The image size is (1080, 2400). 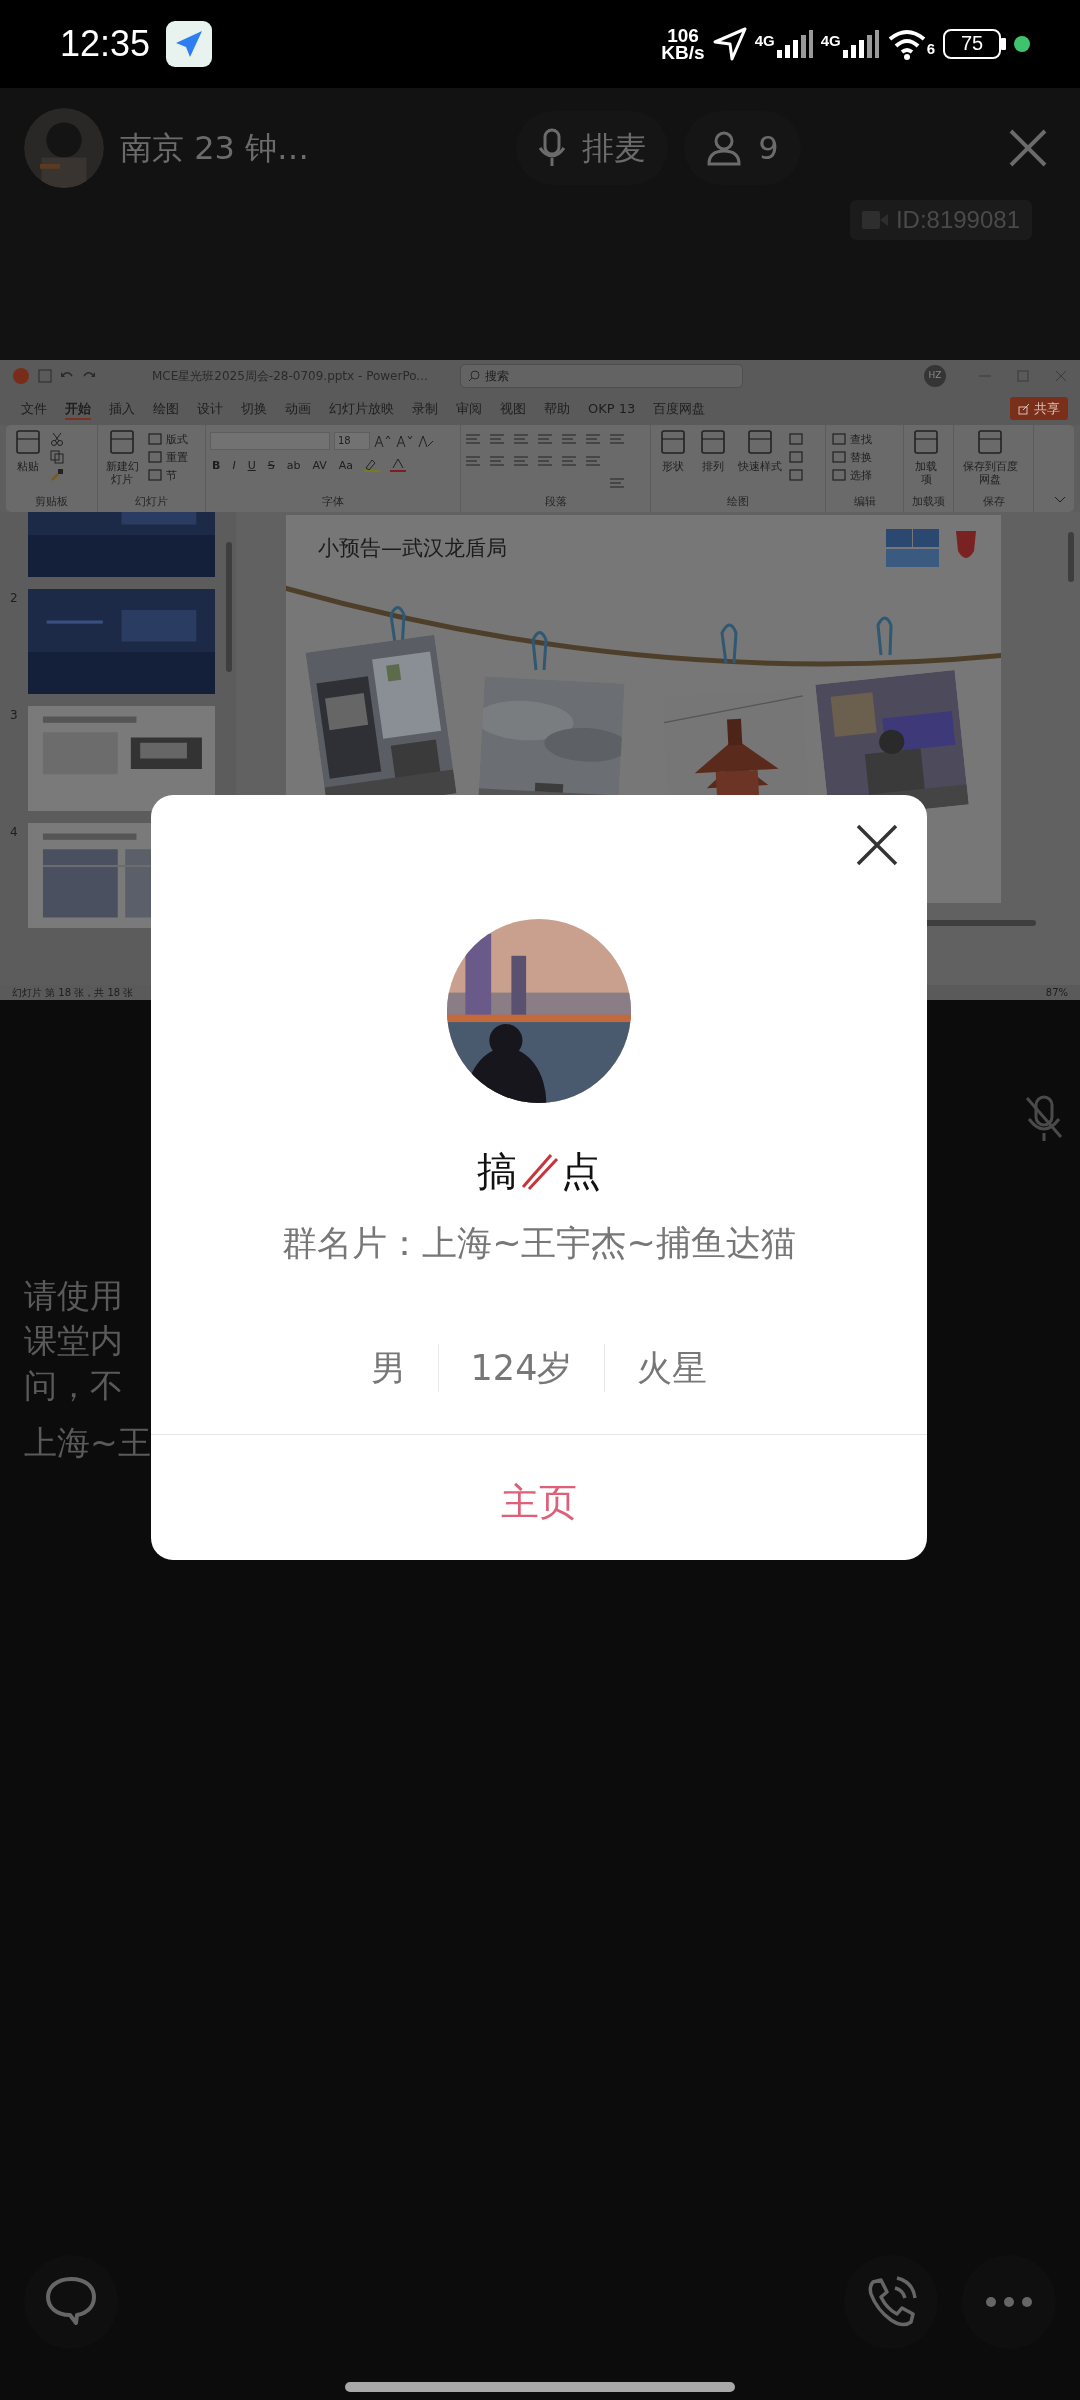 I want to click on layout-button: 版式, so click(x=168, y=439).